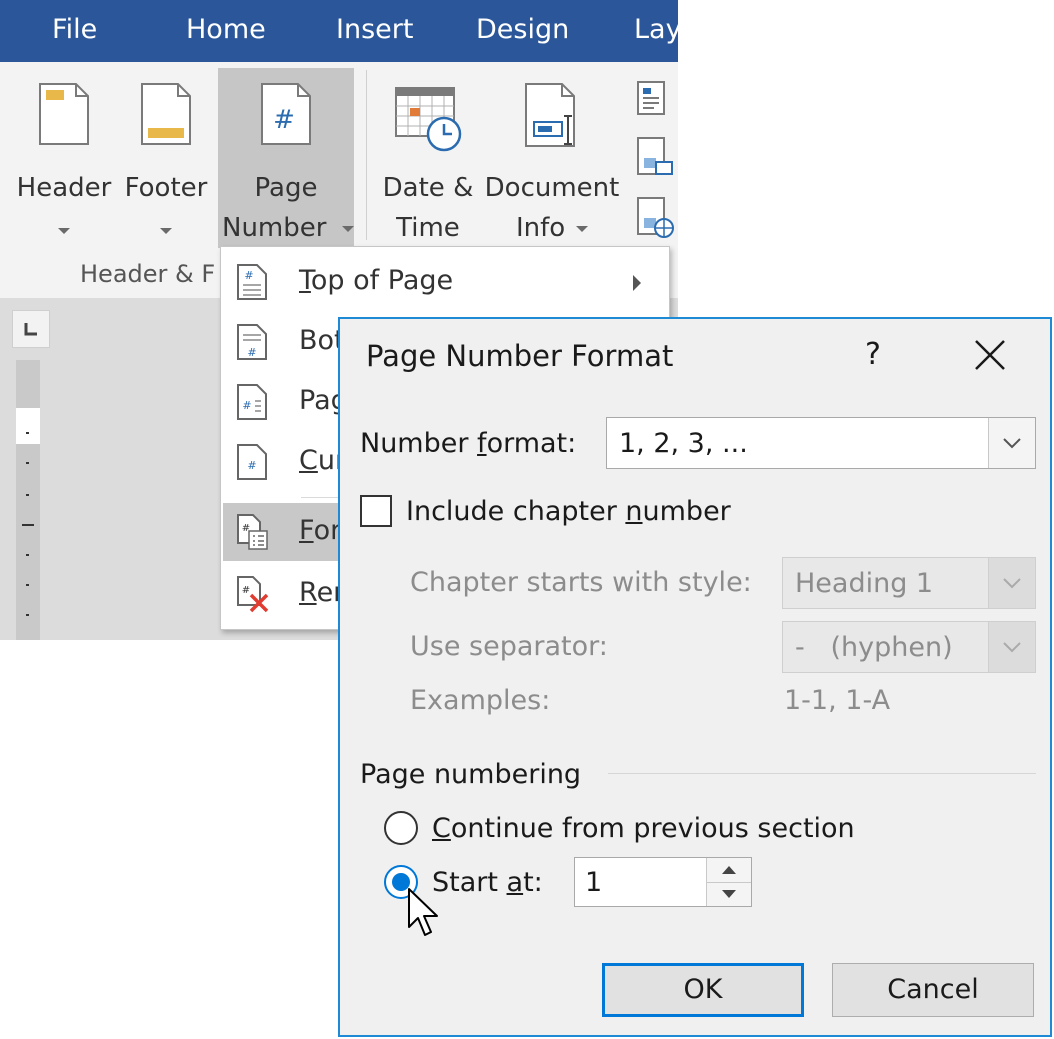 Image resolution: width=1054 pixels, height=1039 pixels. I want to click on cancel-button: Cancel, so click(933, 990).